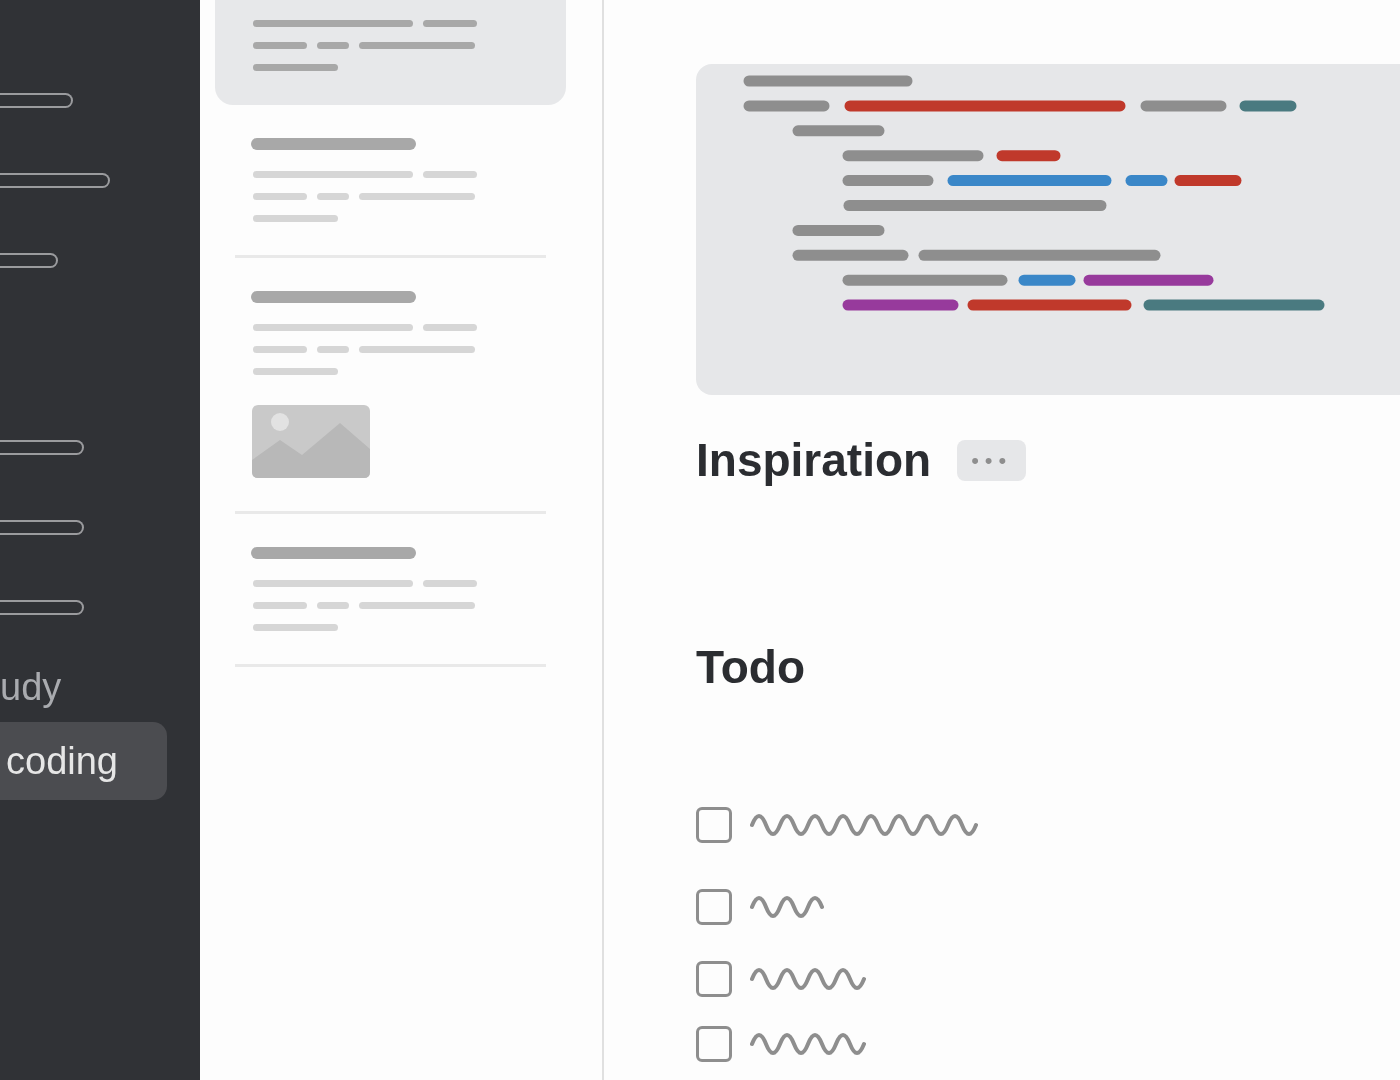 The image size is (1400, 1080). Describe the element at coordinates (83, 761) in the screenshot. I see `sidebar-item: coding` at that location.